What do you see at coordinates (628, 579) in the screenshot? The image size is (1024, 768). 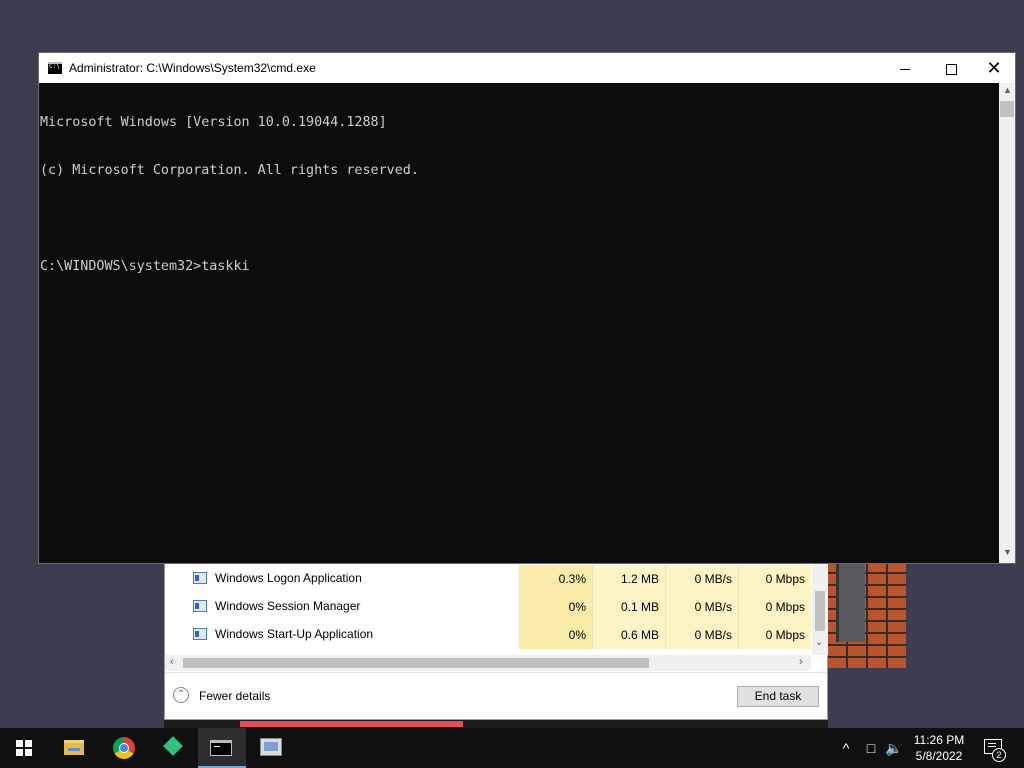 I see `process-memory: 1.2 MB` at bounding box center [628, 579].